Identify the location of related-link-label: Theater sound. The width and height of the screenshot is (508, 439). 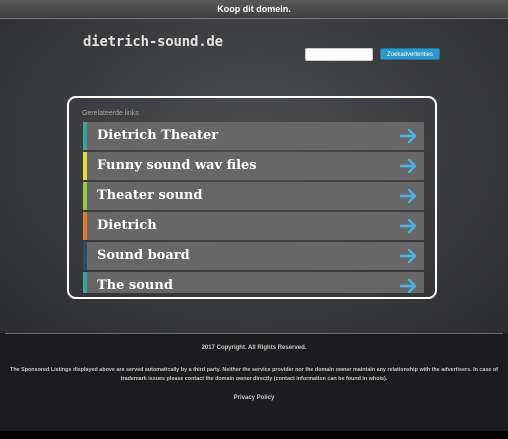
(150, 195).